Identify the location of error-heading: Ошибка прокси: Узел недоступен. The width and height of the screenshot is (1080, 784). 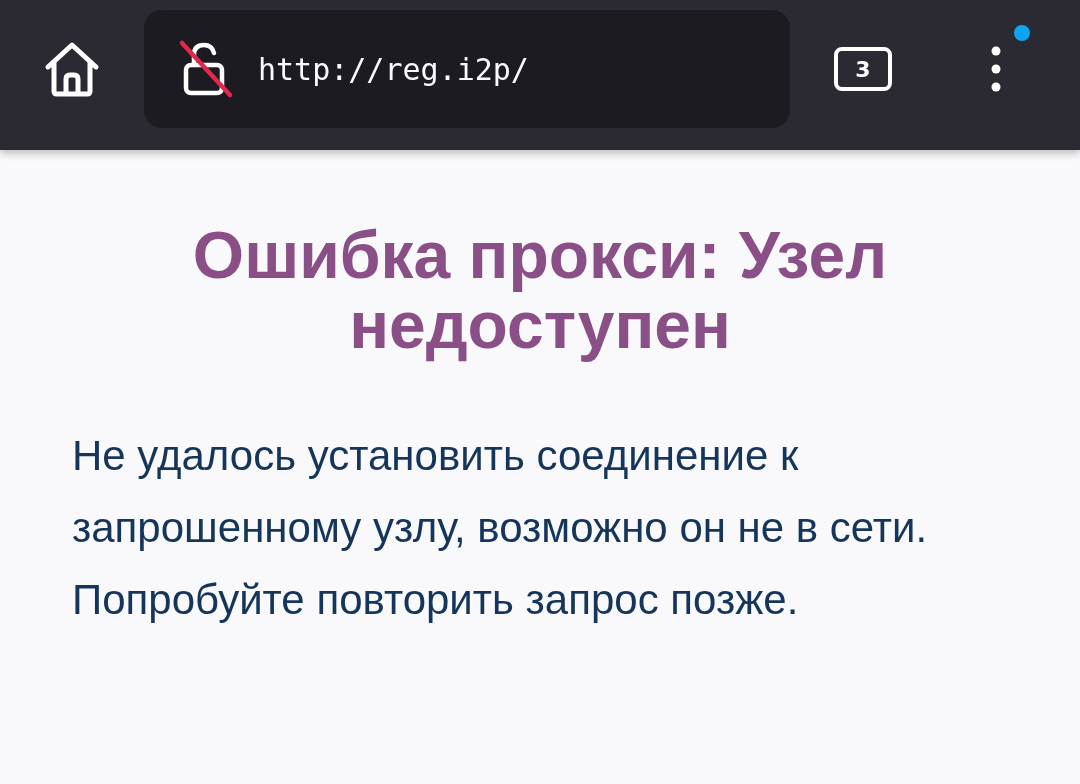
(540, 290).